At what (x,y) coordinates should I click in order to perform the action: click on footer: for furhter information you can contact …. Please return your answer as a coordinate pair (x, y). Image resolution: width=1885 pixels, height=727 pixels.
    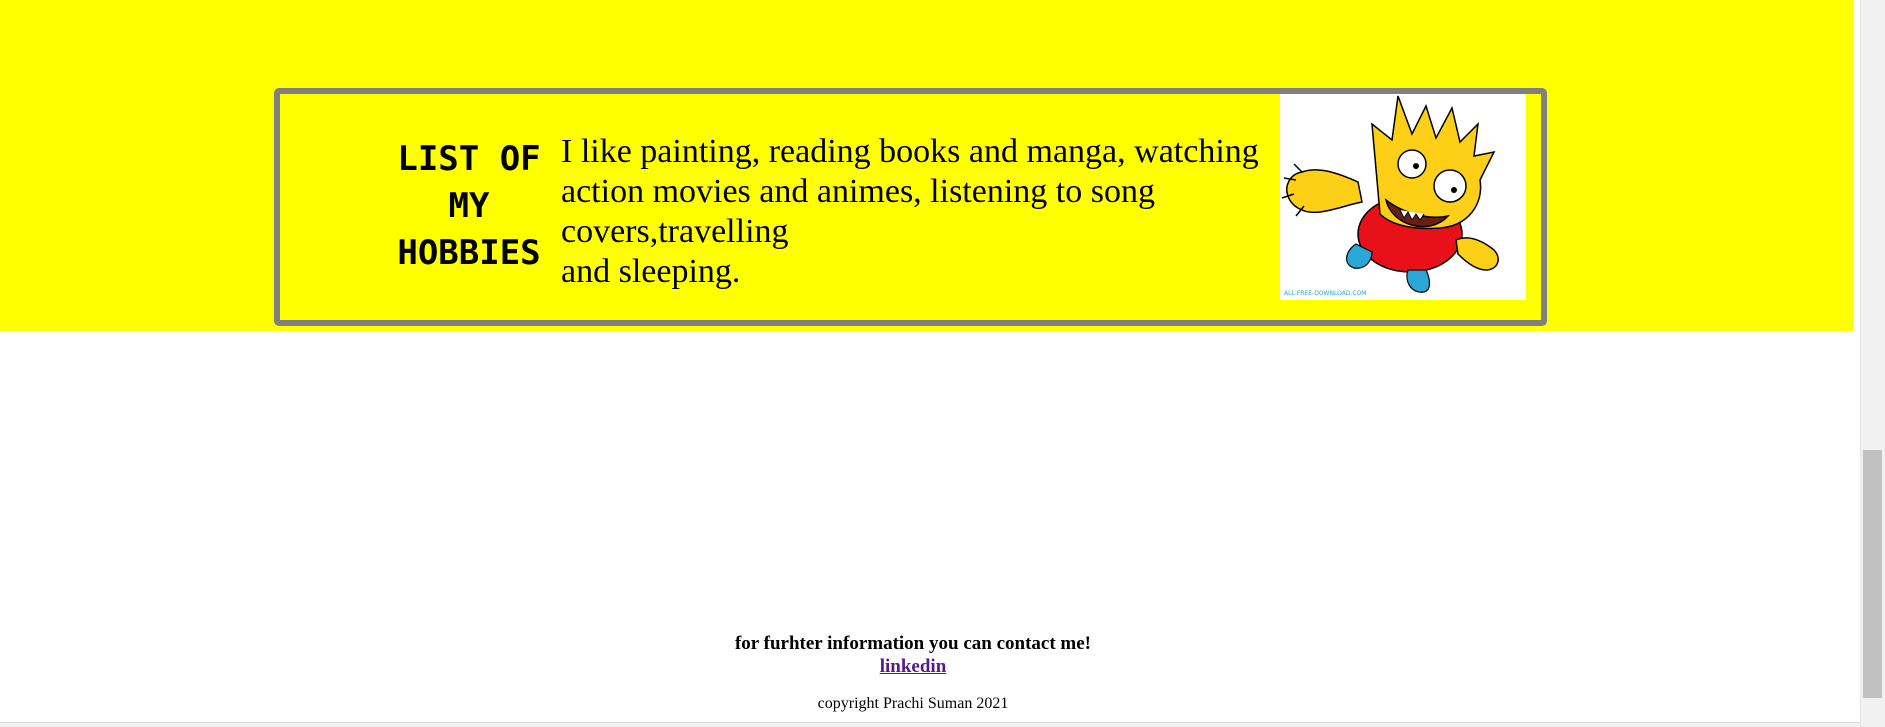
    Looking at the image, I should click on (913, 673).